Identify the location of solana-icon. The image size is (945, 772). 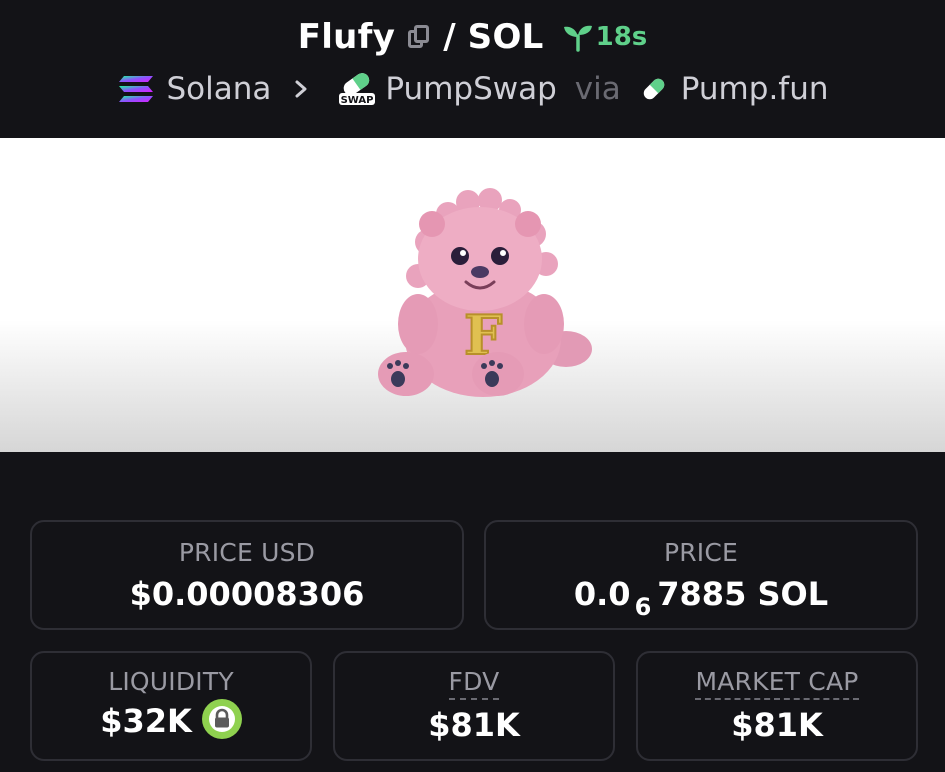
(135, 89).